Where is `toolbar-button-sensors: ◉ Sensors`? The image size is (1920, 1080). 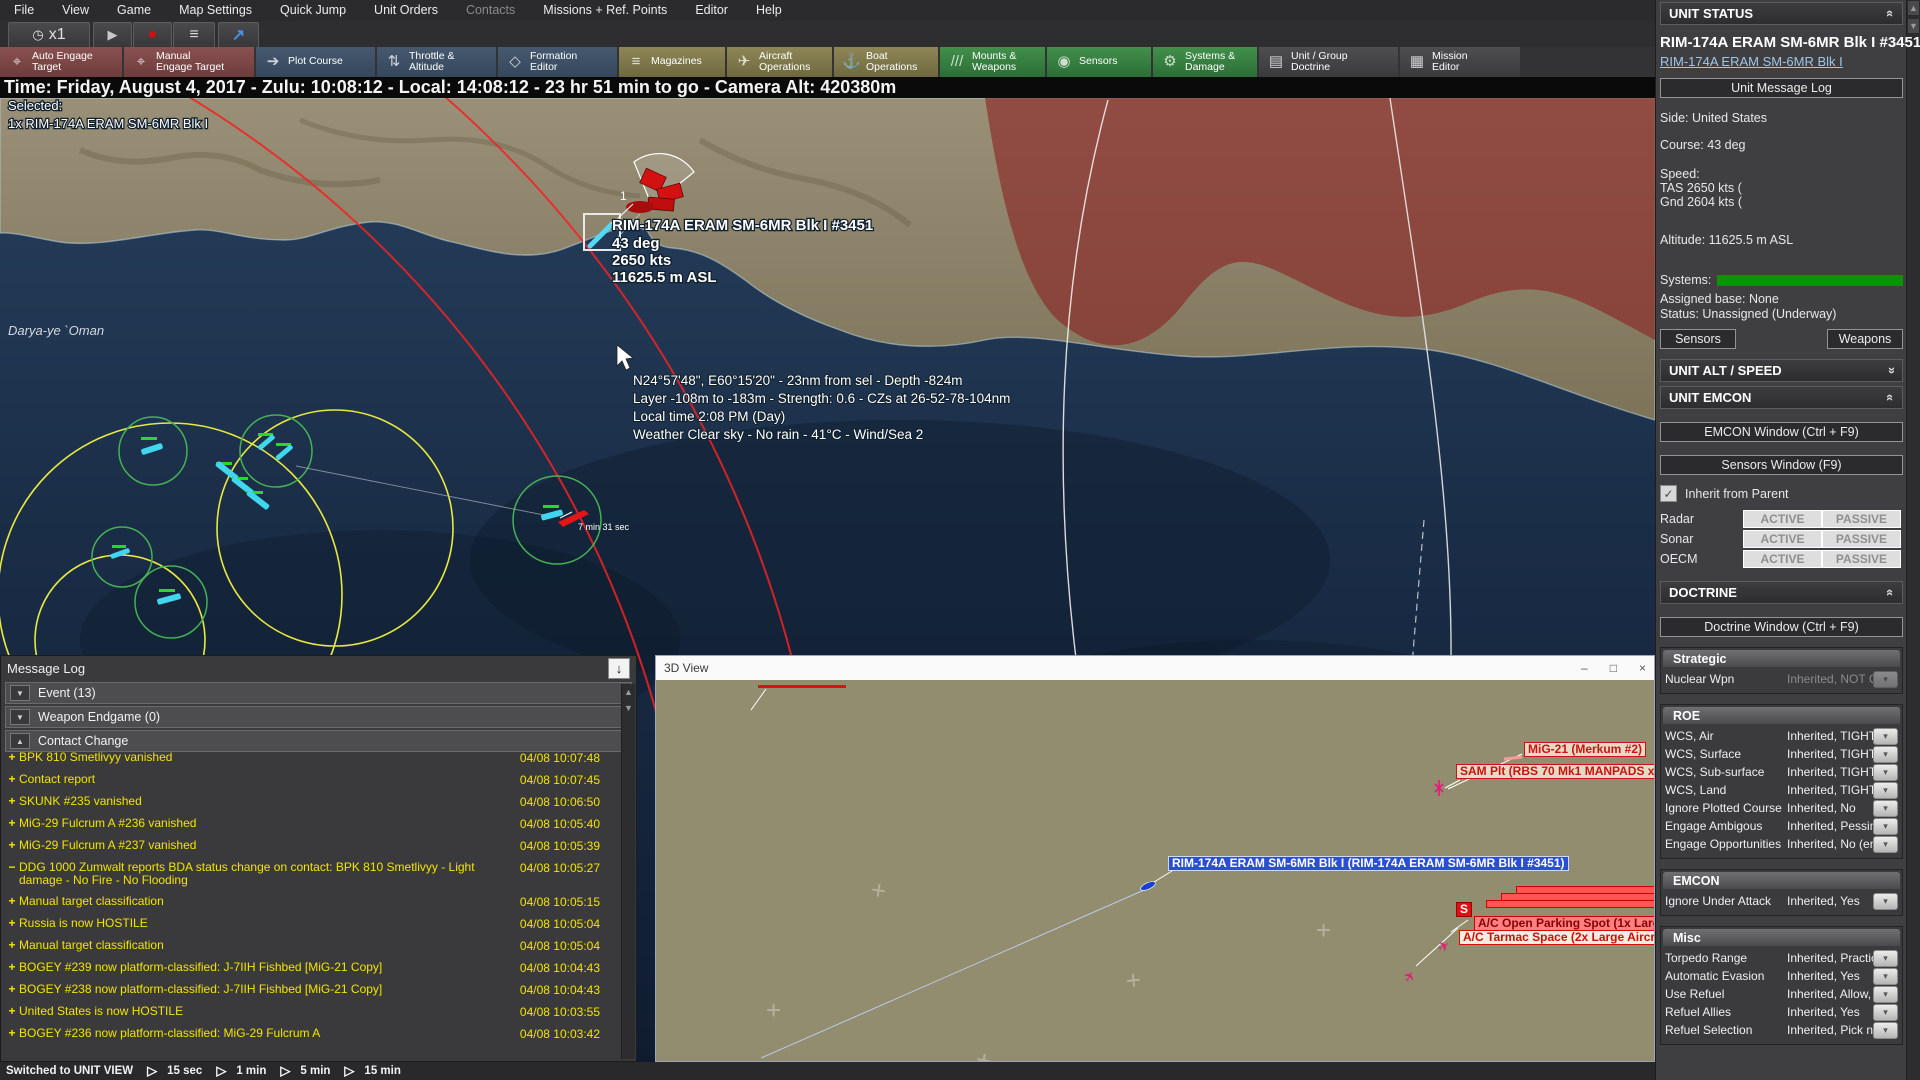
toolbar-button-sensors: ◉ Sensors is located at coordinates (1099, 62).